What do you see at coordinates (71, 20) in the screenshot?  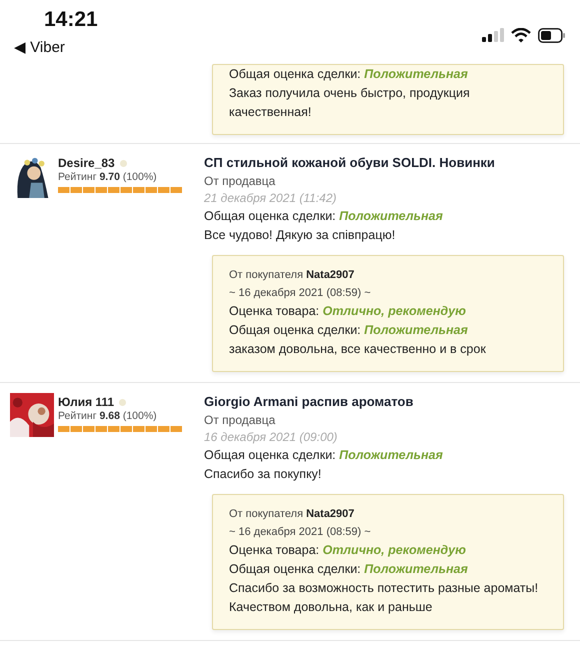 I see `clock-time: 14:21` at bounding box center [71, 20].